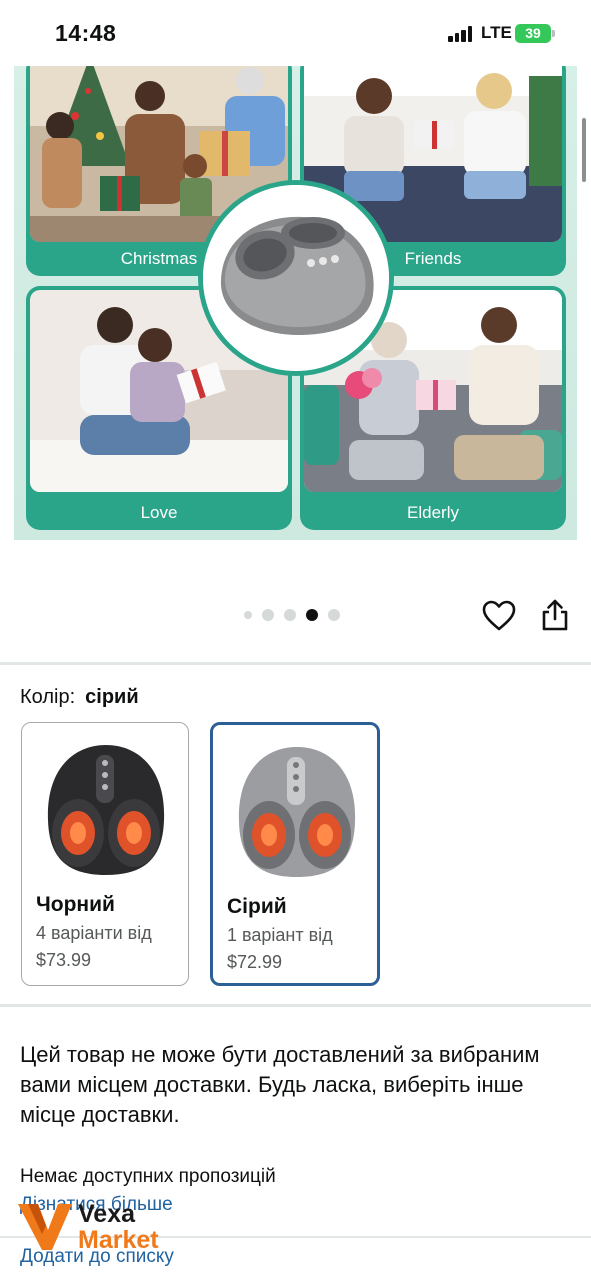 The height and width of the screenshot is (1280, 591). What do you see at coordinates (496, 32) in the screenshot?
I see `network-type: LTE` at bounding box center [496, 32].